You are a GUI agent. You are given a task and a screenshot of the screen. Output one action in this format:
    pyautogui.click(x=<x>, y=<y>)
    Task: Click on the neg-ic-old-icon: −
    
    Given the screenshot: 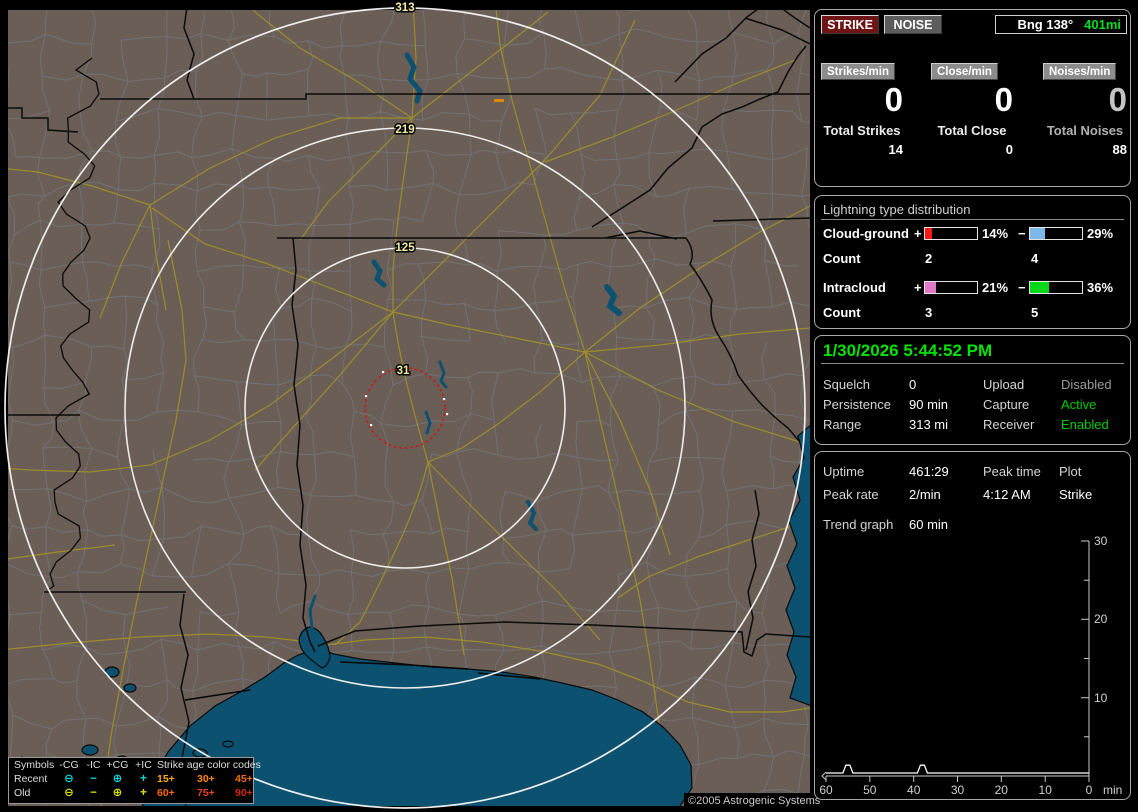 What is the action you would take?
    pyautogui.click(x=93, y=793)
    